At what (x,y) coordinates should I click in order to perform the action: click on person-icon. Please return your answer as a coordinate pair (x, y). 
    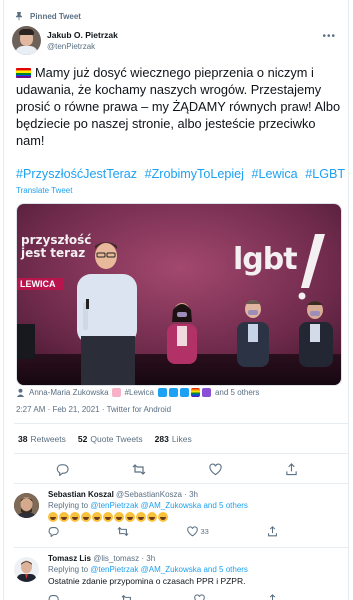
    Looking at the image, I should click on (20, 392).